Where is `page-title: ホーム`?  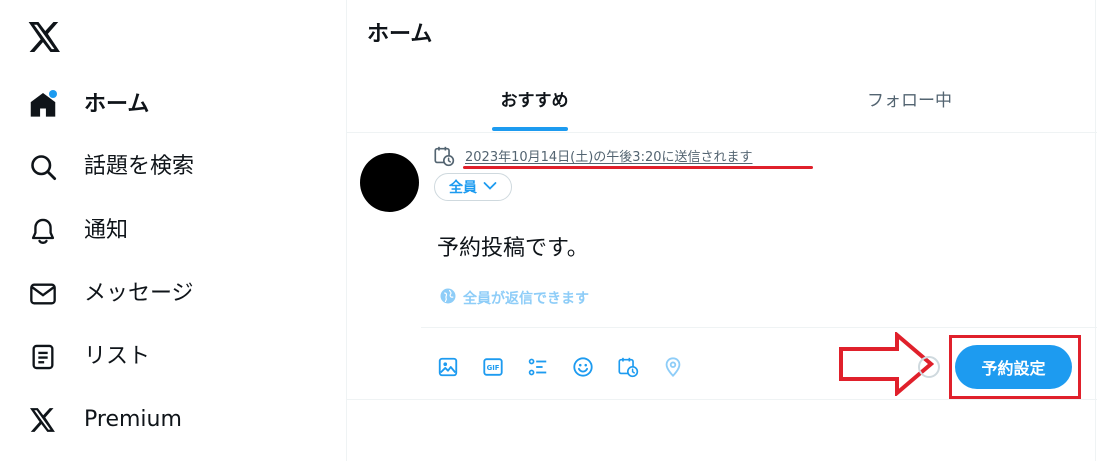
page-title: ホーム is located at coordinates (400, 34).